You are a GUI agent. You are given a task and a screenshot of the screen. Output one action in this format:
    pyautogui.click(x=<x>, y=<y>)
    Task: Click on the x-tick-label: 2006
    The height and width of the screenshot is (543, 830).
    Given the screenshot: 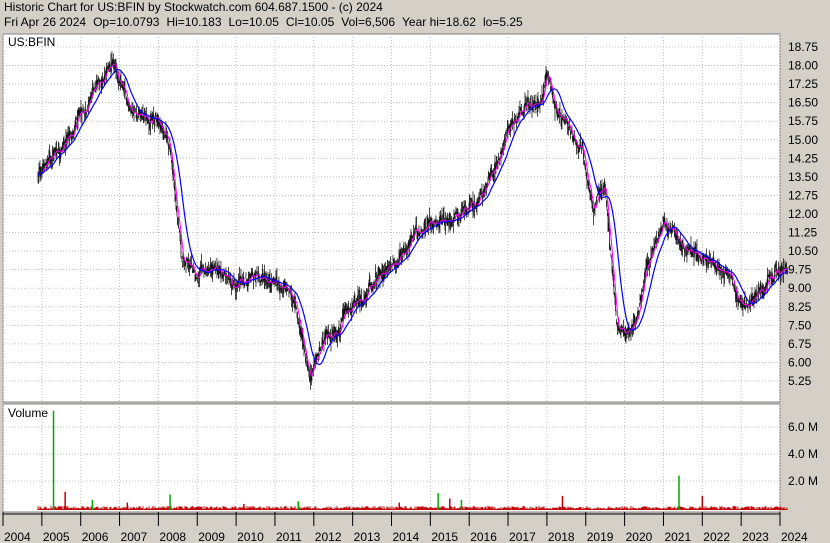 What is the action you would take?
    pyautogui.click(x=95, y=536)
    